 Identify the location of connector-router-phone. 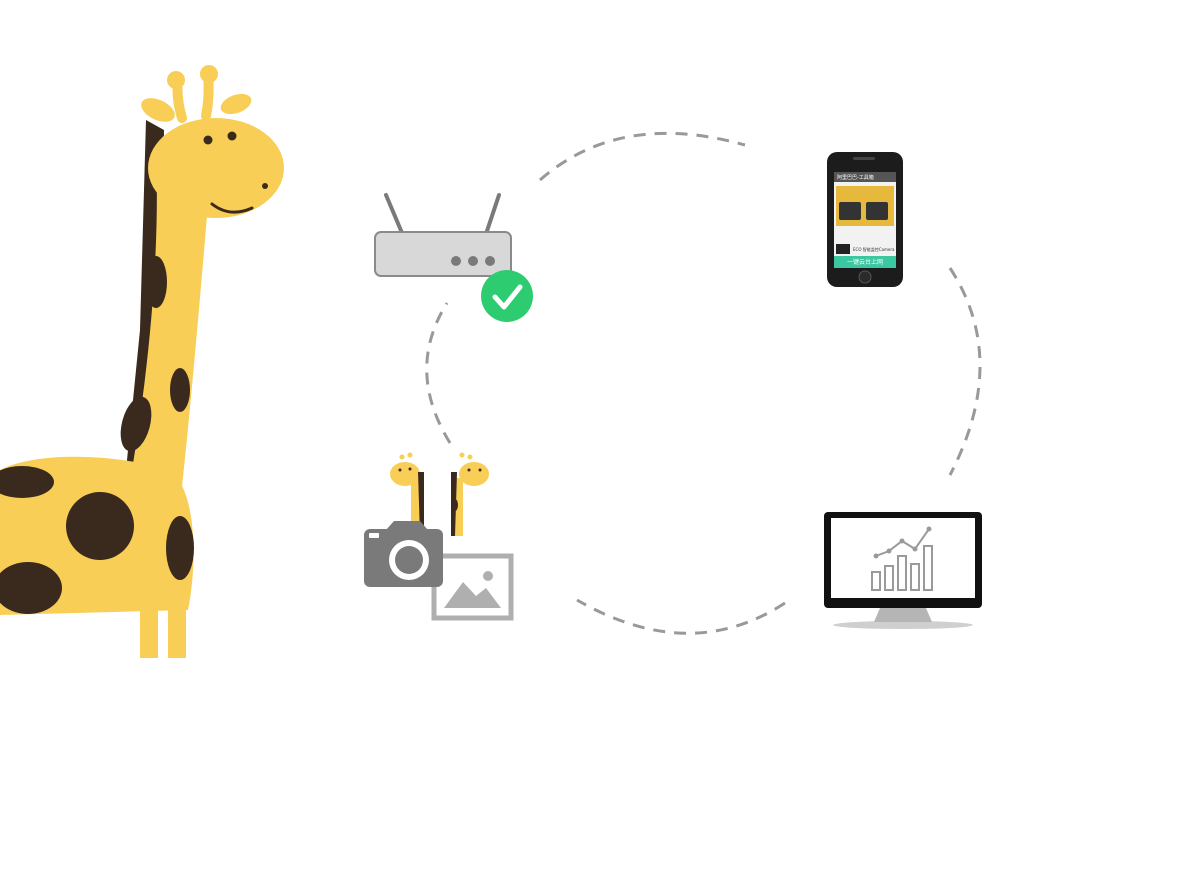
(642, 156).